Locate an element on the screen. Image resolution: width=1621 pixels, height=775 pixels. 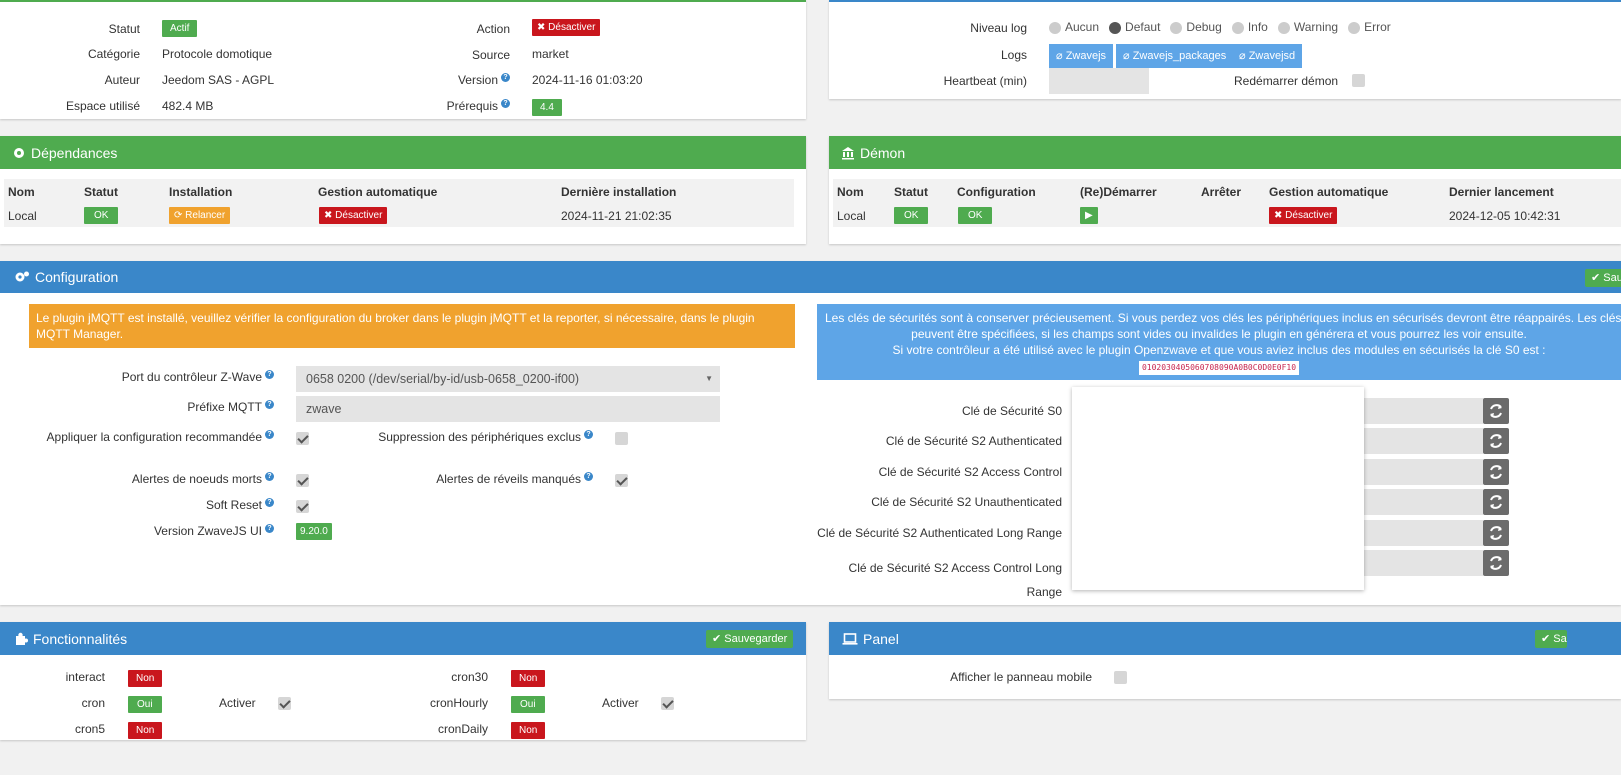
refresh-key-s2-unauth-button is located at coordinates (1496, 502).